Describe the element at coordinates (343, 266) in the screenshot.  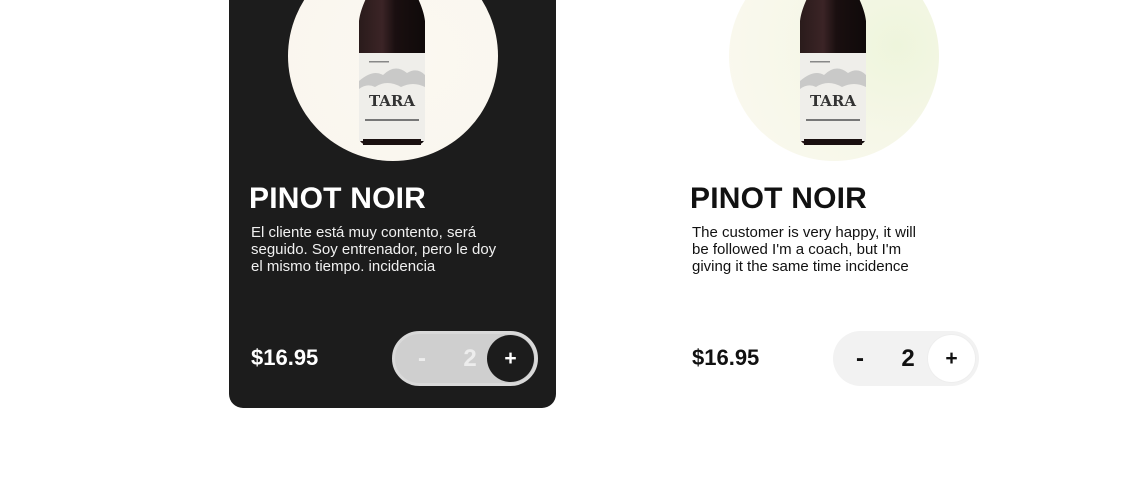
I see `description-line: el mismo tiempo. incidencia` at that location.